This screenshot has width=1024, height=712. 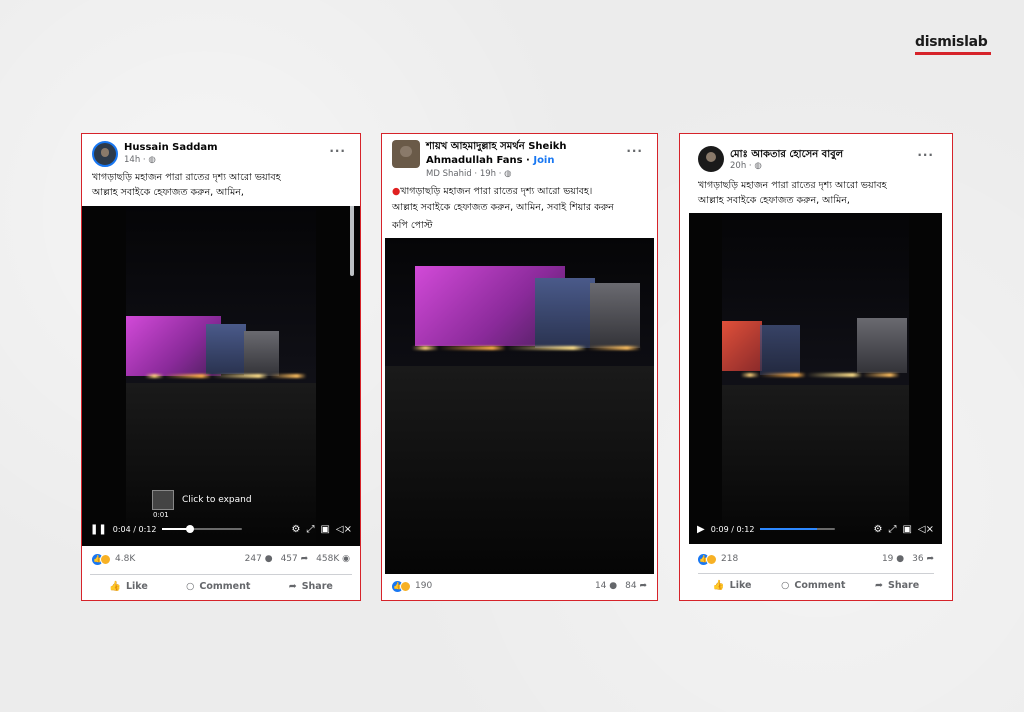 What do you see at coordinates (543, 160) in the screenshot?
I see `join-button: Join` at bounding box center [543, 160].